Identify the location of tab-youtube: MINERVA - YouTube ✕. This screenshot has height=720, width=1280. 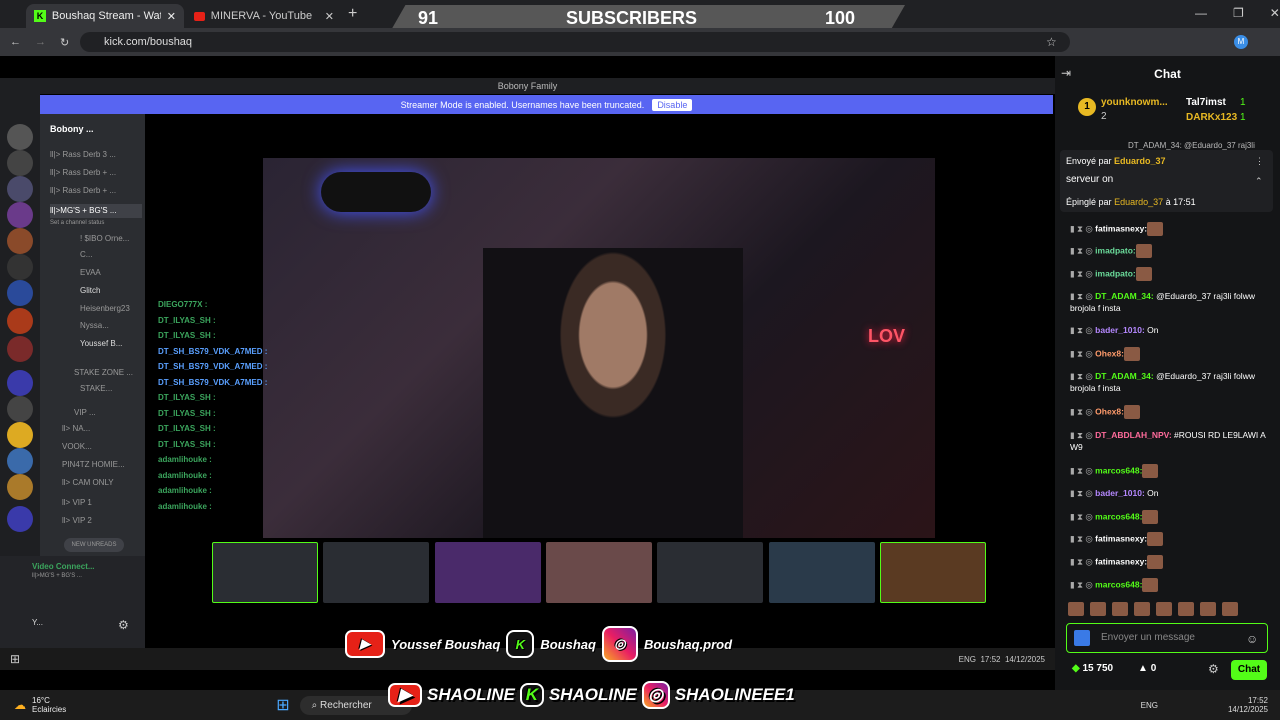
(264, 16).